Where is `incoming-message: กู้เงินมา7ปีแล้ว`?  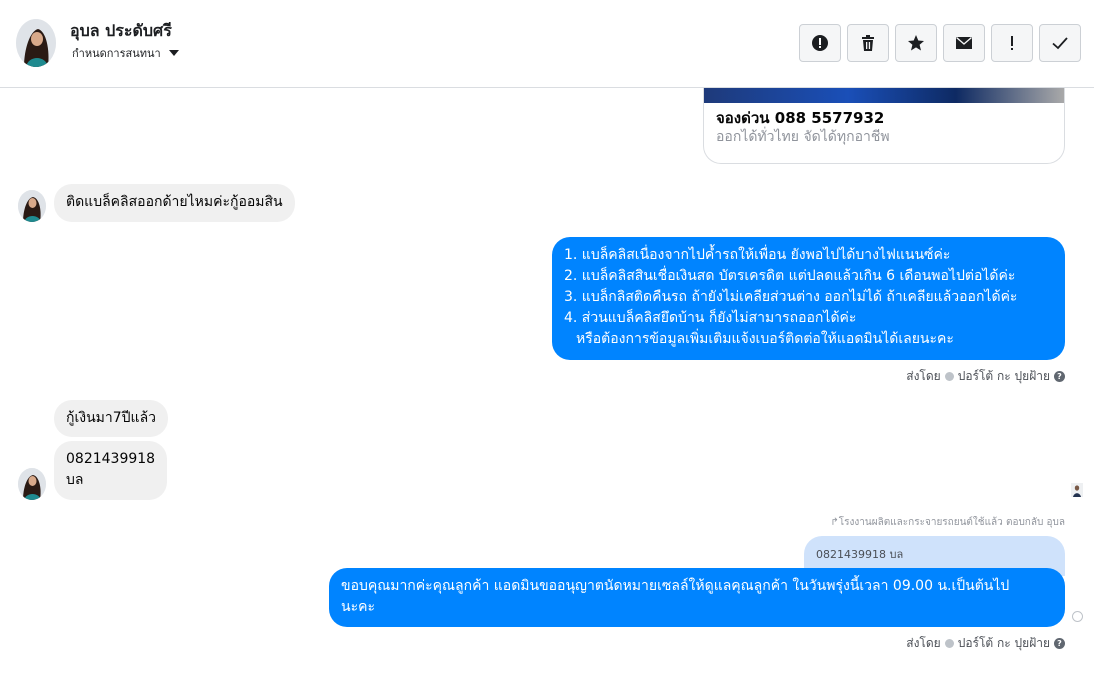 incoming-message: กู้เงินมา7ปีแล้ว is located at coordinates (111, 418).